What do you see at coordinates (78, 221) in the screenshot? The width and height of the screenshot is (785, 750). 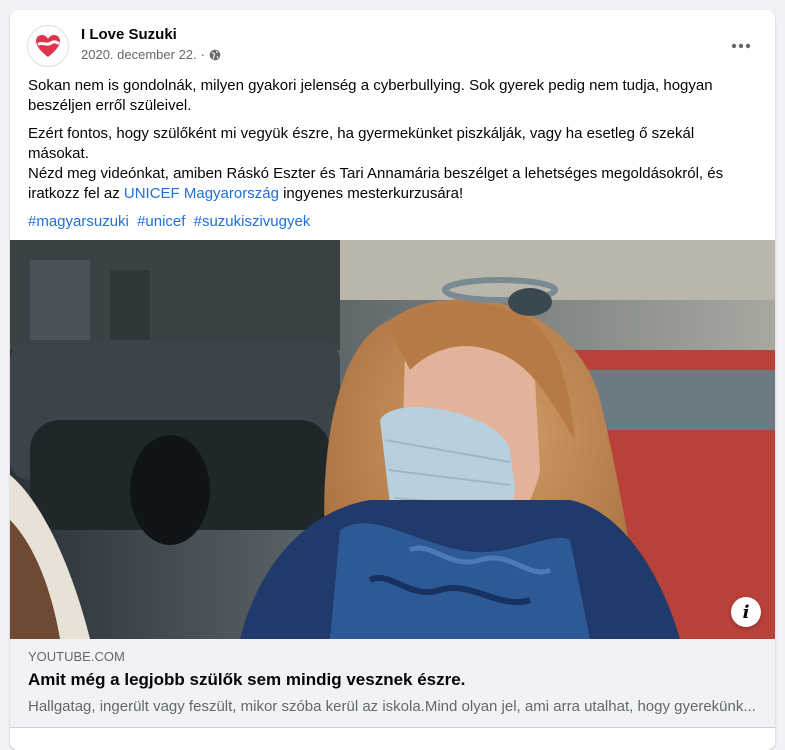 I see `hashtag-magyarsuzuki: #magyarsuzuki` at bounding box center [78, 221].